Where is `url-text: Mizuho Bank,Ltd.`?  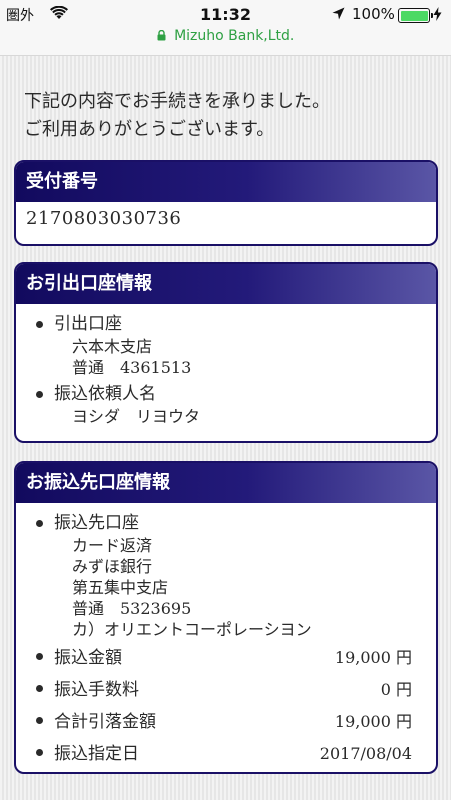 url-text: Mizuho Bank,Ltd. is located at coordinates (234, 36).